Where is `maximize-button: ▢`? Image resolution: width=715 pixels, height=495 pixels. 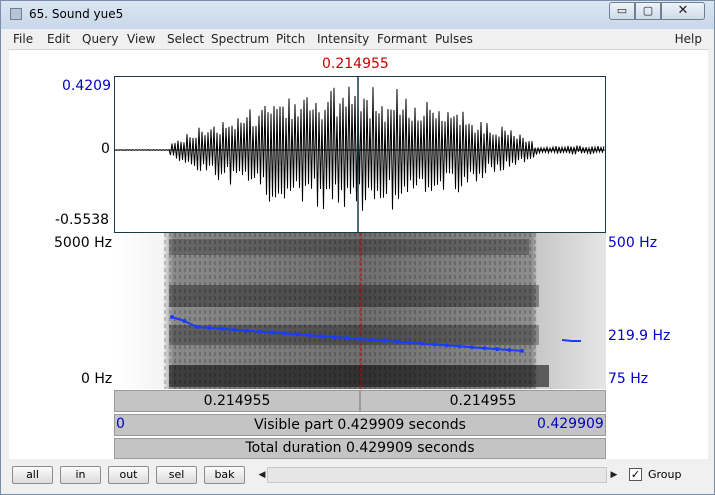
maximize-button: ▢ is located at coordinates (648, 11).